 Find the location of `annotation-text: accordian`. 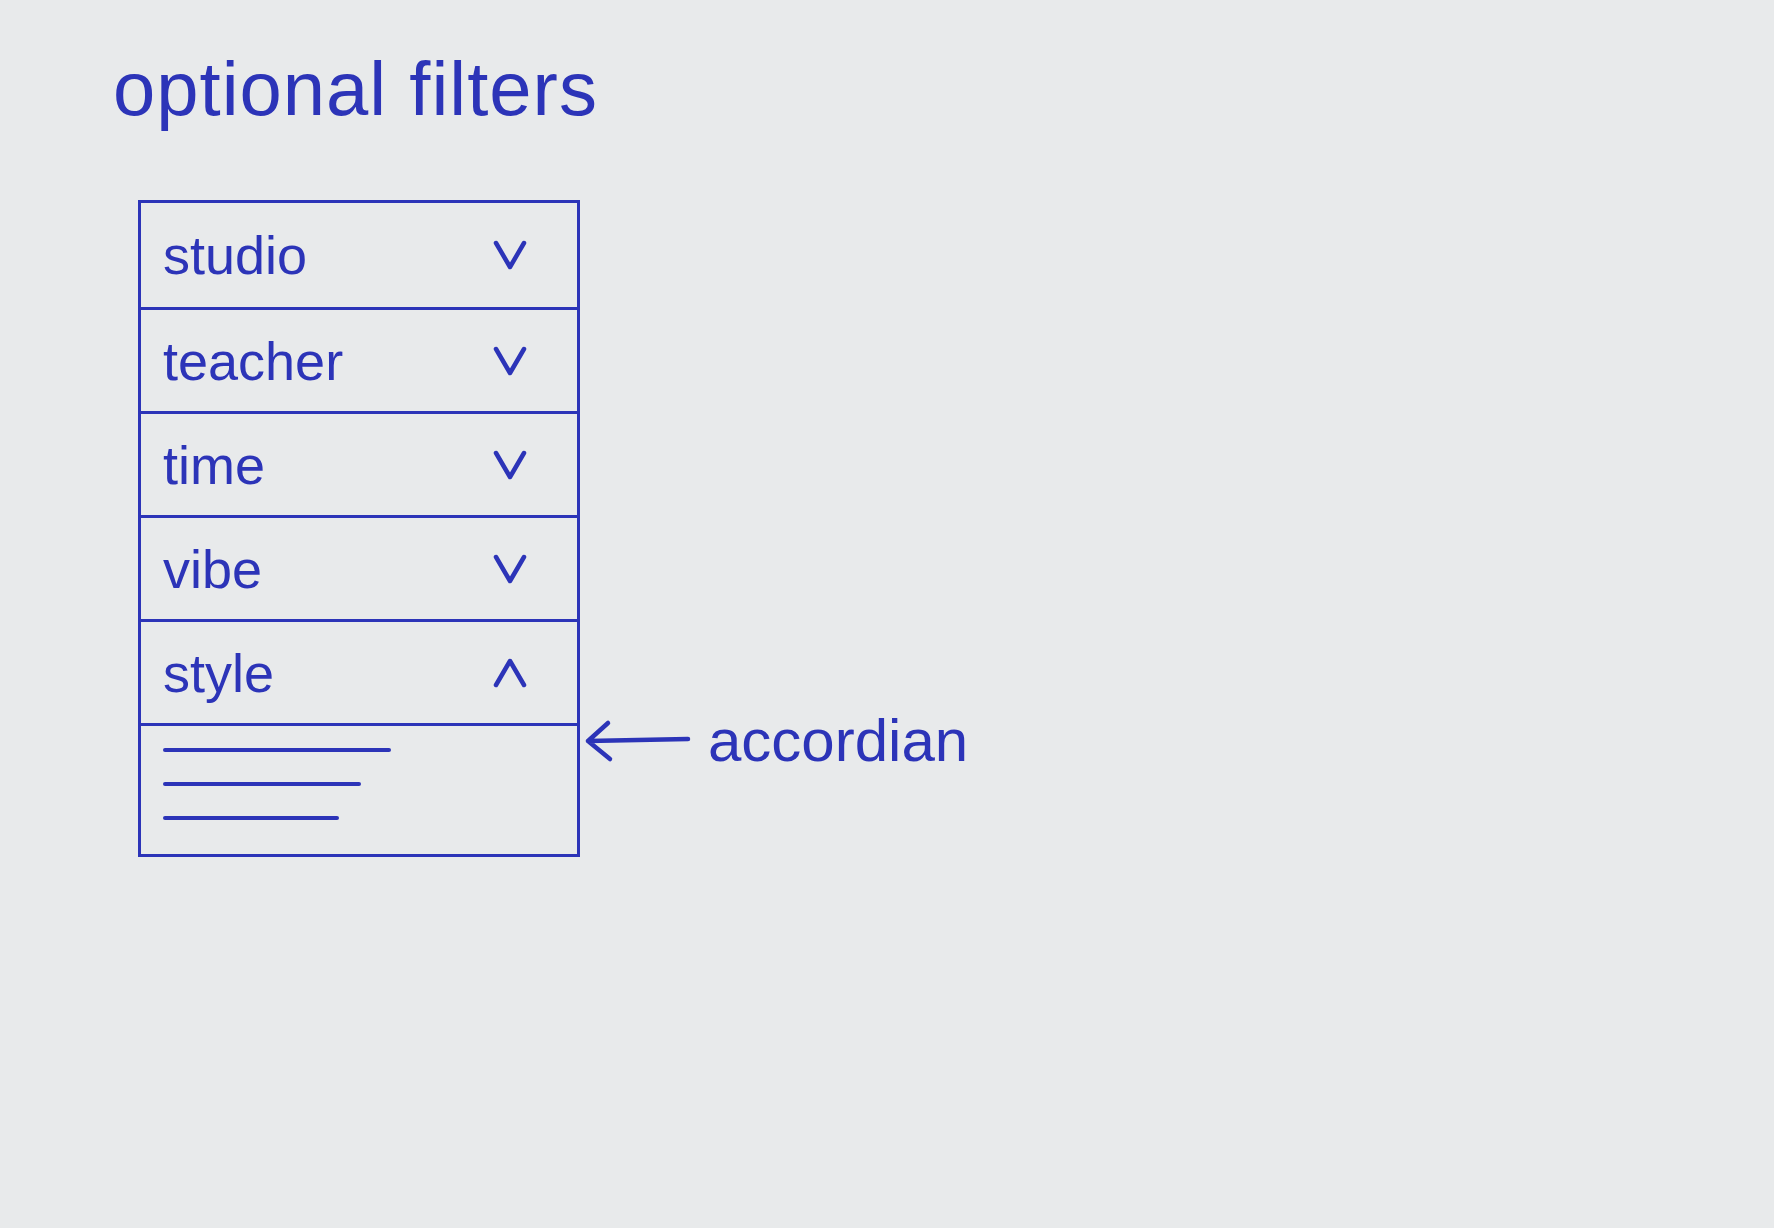

annotation-text: accordian is located at coordinates (838, 741).